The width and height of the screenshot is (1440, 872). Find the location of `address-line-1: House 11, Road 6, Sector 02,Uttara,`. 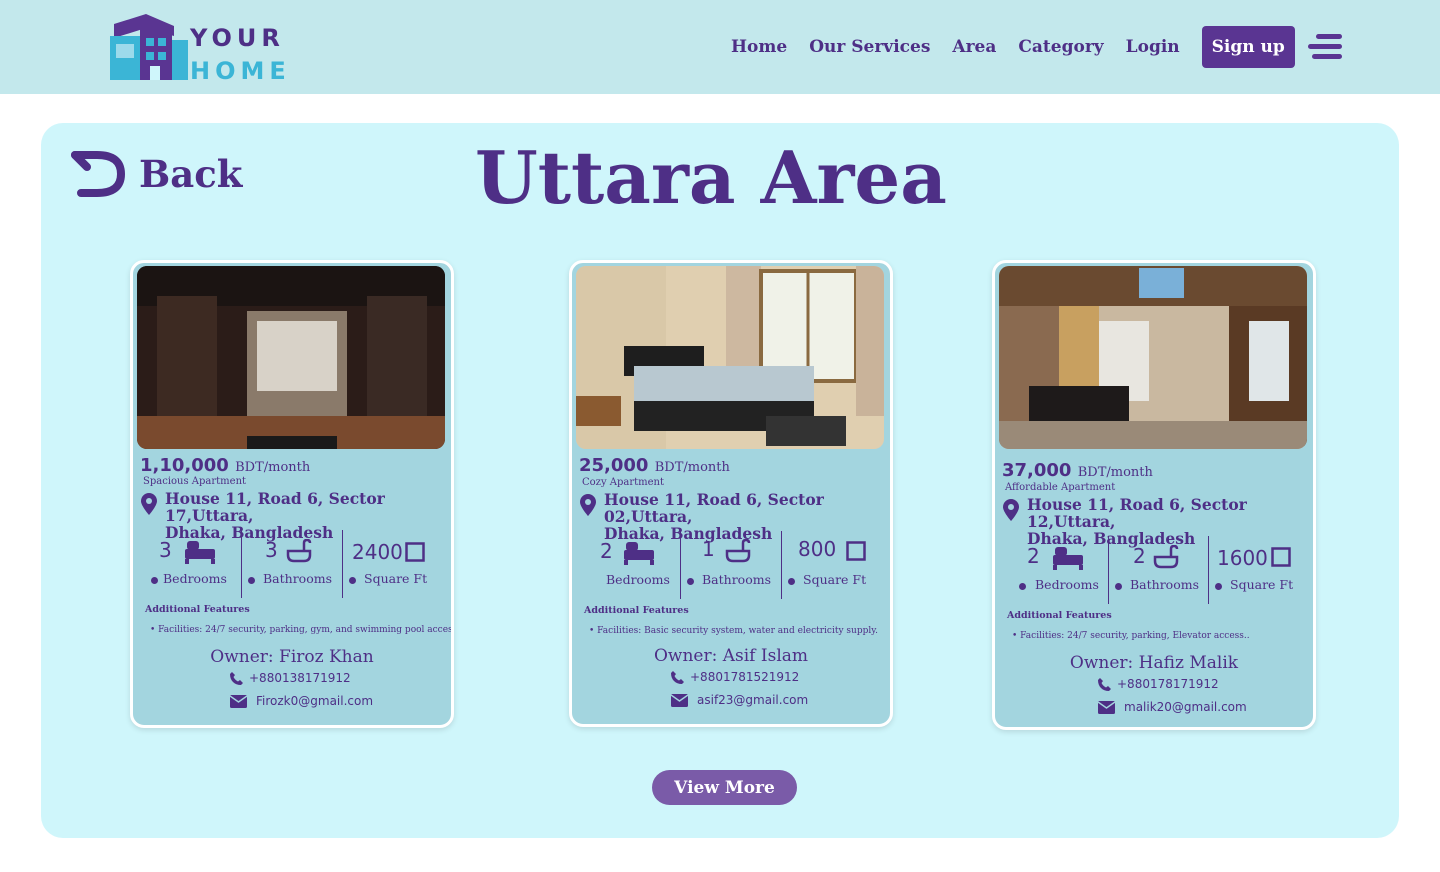

address-line-1: House 11, Road 6, Sector 02,Uttara, is located at coordinates (714, 508).